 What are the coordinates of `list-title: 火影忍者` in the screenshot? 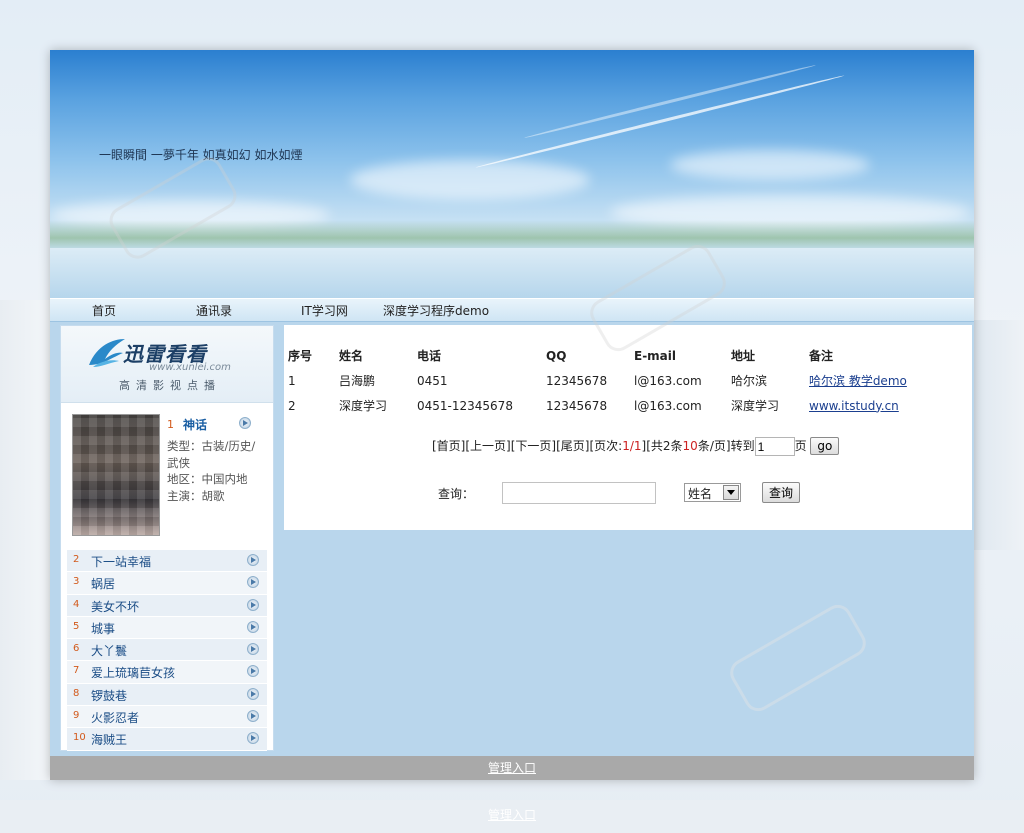 It's located at (115, 717).